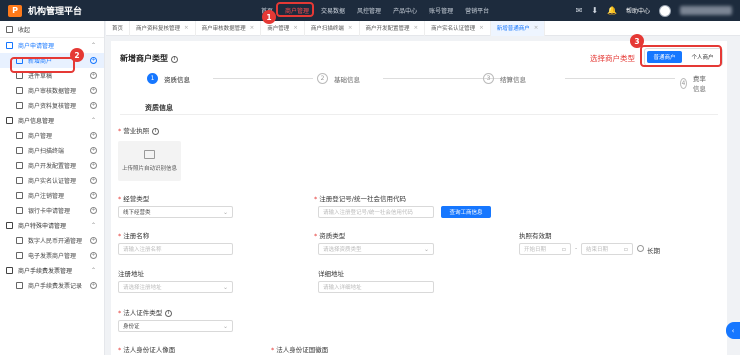 The height and width of the screenshot is (355, 740). Describe the element at coordinates (393, 28) in the screenshot. I see `tab-dev-config: 商户开发配置管理 ×` at that location.